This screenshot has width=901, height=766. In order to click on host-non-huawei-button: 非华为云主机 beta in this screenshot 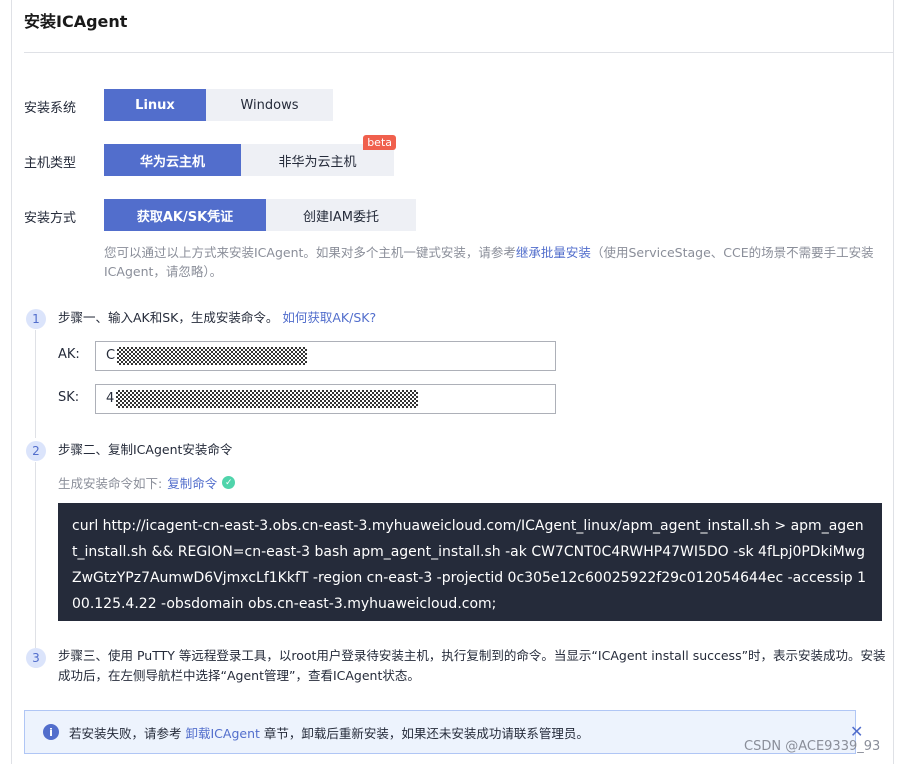, I will do `click(318, 155)`.